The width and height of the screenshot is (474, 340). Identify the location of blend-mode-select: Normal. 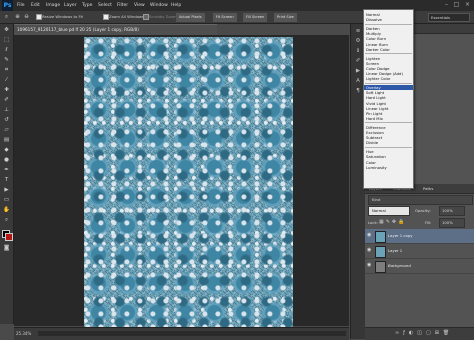
(389, 211).